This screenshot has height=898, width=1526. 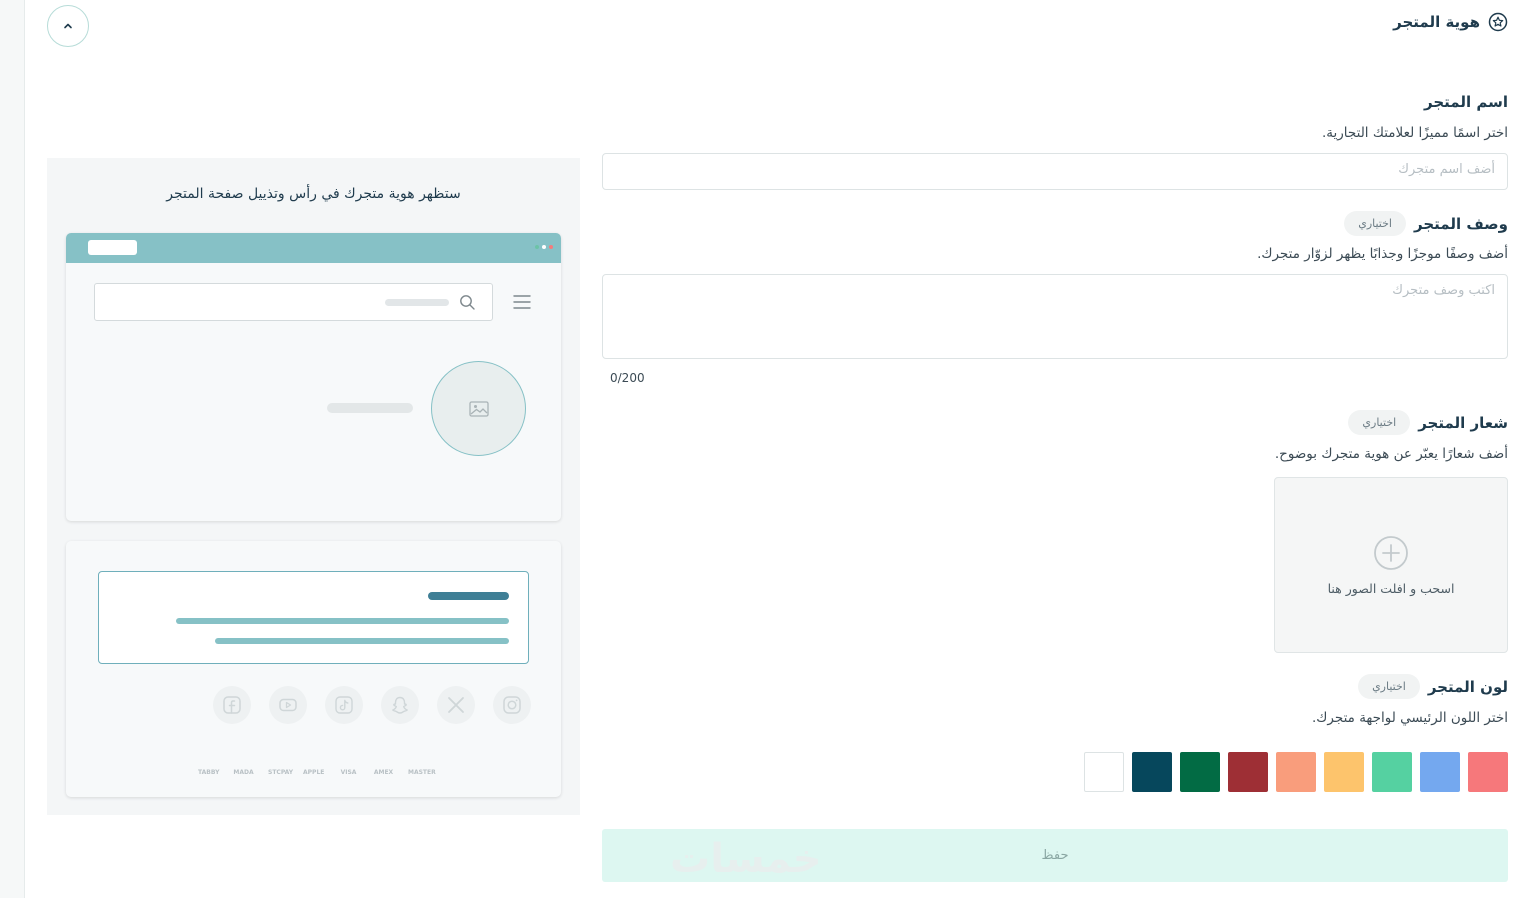 I want to click on store-logo-help: أضف شعارًا يعبّر عن هوية متجرك بوضوح., so click(x=1391, y=454).